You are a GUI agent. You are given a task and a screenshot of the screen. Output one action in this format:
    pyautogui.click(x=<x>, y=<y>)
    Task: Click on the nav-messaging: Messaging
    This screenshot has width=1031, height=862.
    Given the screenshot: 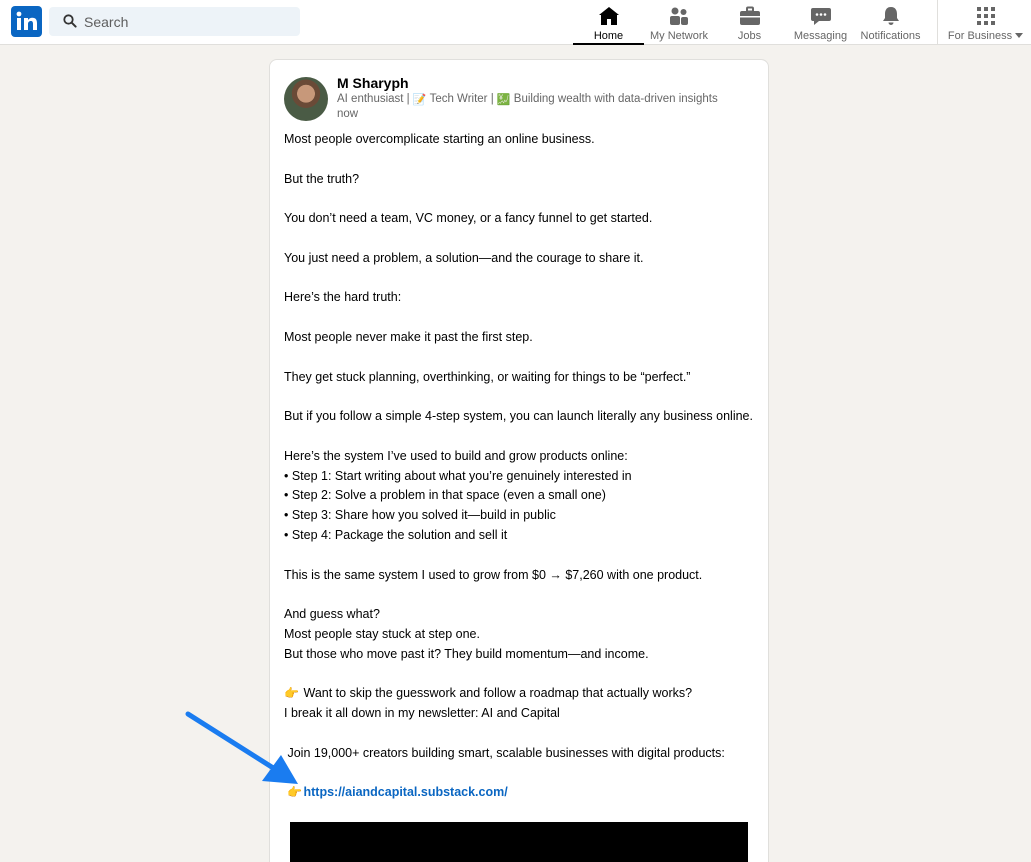 What is the action you would take?
    pyautogui.click(x=820, y=22)
    